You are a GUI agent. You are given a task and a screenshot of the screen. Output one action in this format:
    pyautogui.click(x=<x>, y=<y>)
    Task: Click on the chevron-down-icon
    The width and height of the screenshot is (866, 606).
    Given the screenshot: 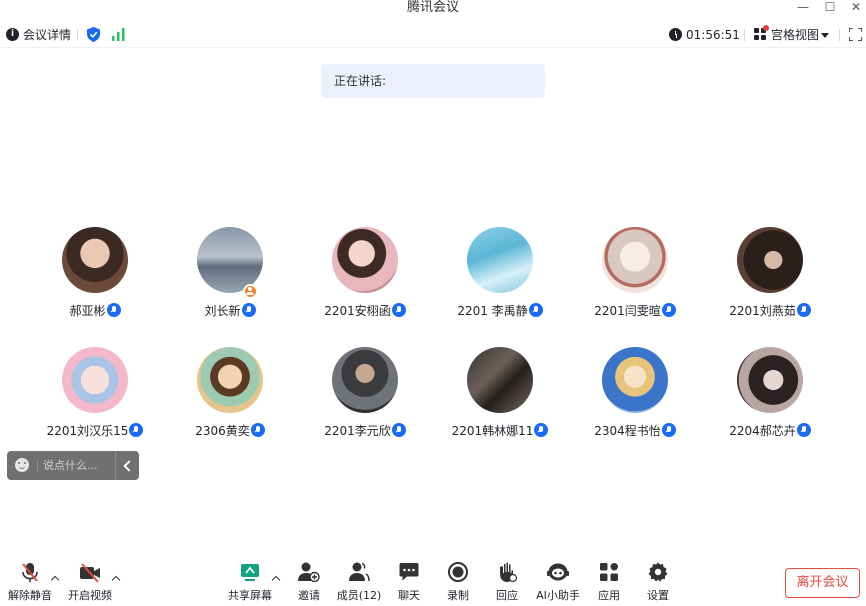 What is the action you would take?
    pyautogui.click(x=825, y=35)
    